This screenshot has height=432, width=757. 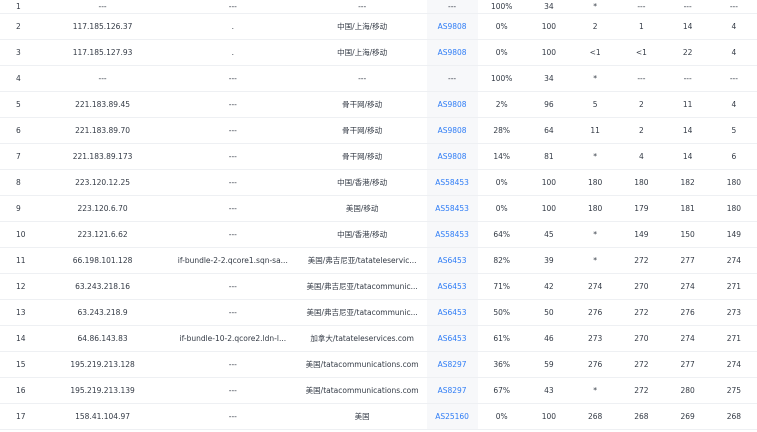 What do you see at coordinates (687, 52) in the screenshot?
I see `best-latency: 22` at bounding box center [687, 52].